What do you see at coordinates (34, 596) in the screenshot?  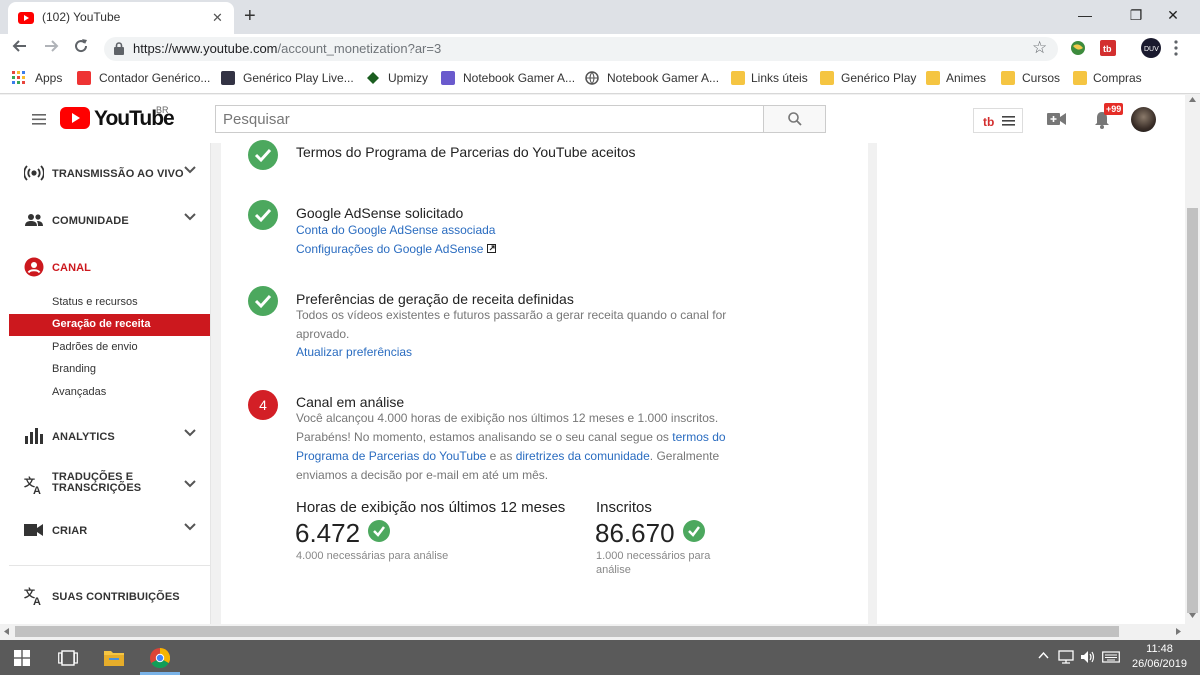 I see `contributions-icon: 文A` at bounding box center [34, 596].